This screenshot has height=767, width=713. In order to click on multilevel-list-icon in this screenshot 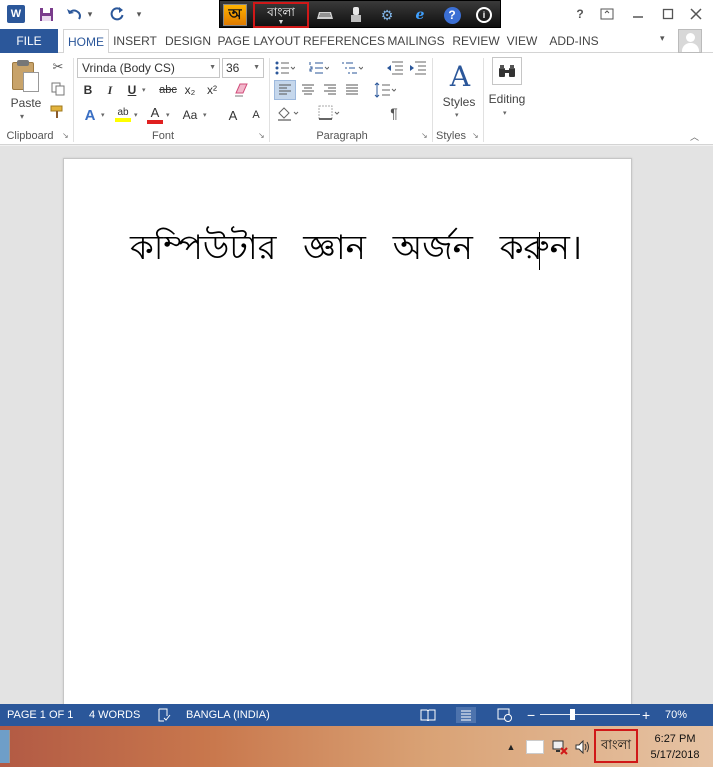, I will do `click(352, 68)`.